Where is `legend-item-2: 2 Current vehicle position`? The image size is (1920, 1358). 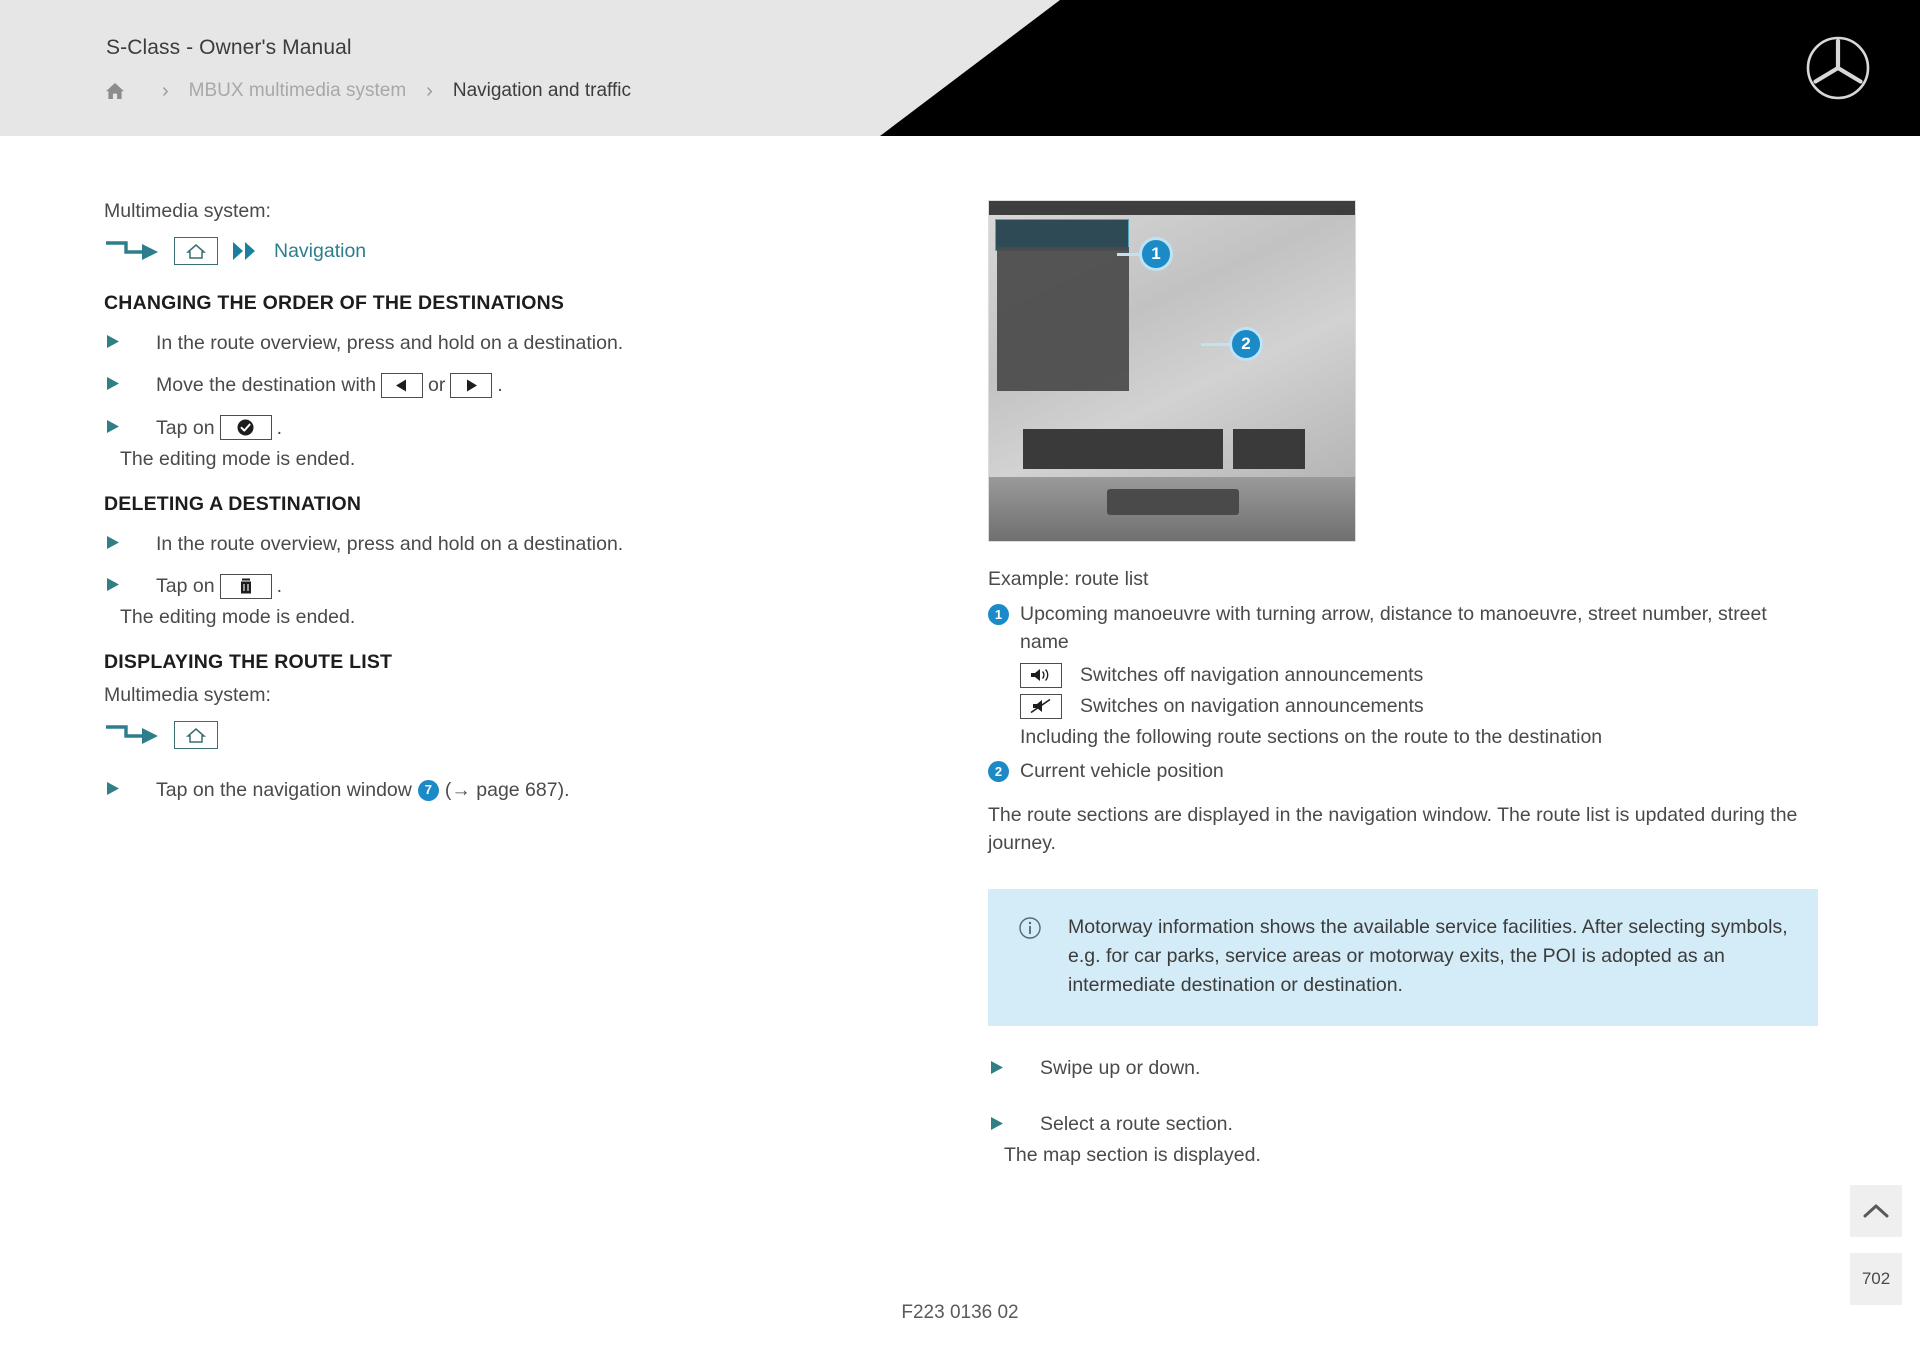
legend-item-2: 2 Current vehicle position is located at coordinates (1403, 771).